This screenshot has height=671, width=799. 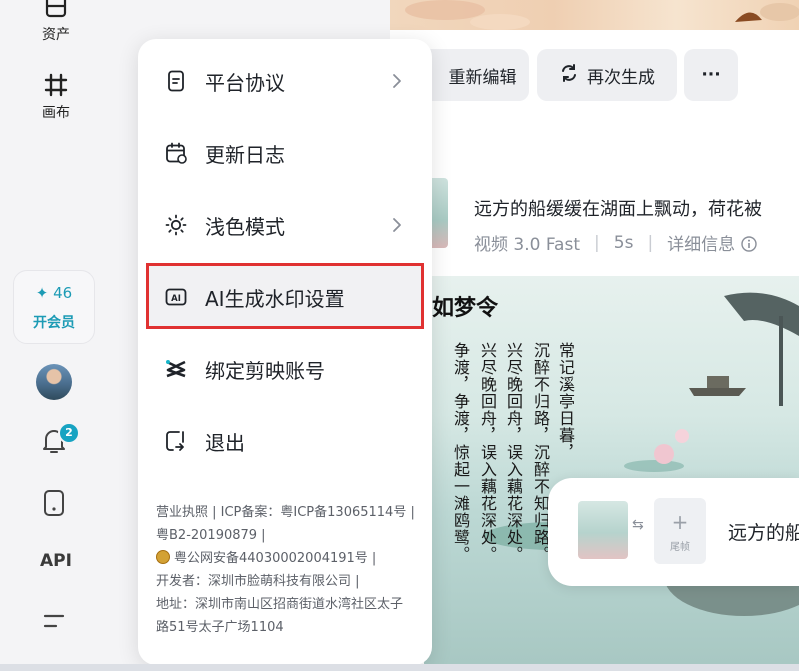 I want to click on sidebar-item-label: 资产, so click(x=56, y=35).